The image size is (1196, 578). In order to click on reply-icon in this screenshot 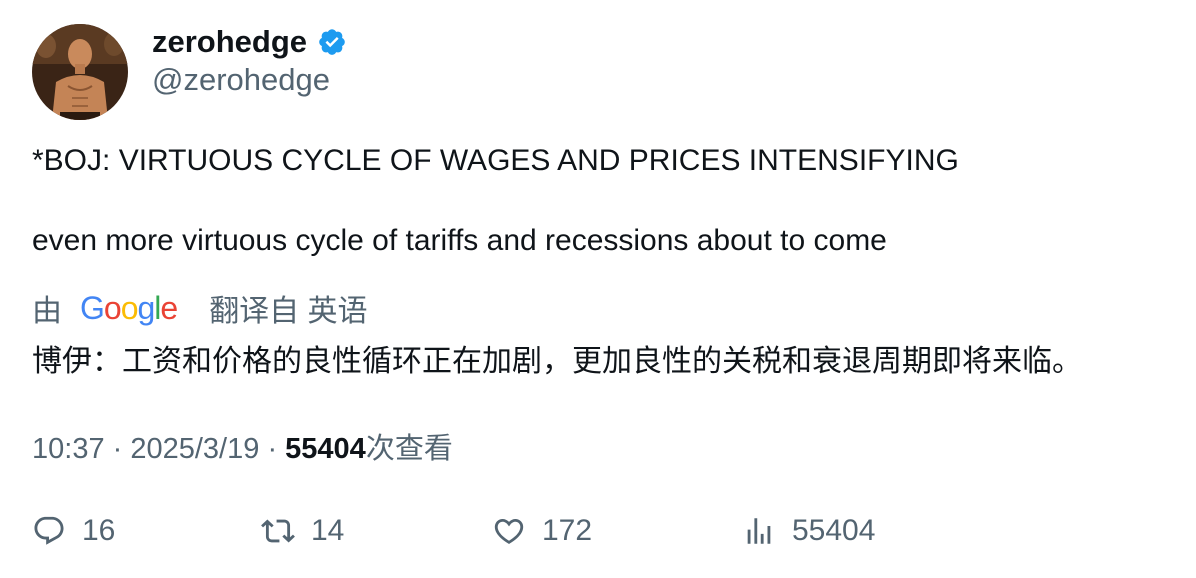, I will do `click(49, 530)`.